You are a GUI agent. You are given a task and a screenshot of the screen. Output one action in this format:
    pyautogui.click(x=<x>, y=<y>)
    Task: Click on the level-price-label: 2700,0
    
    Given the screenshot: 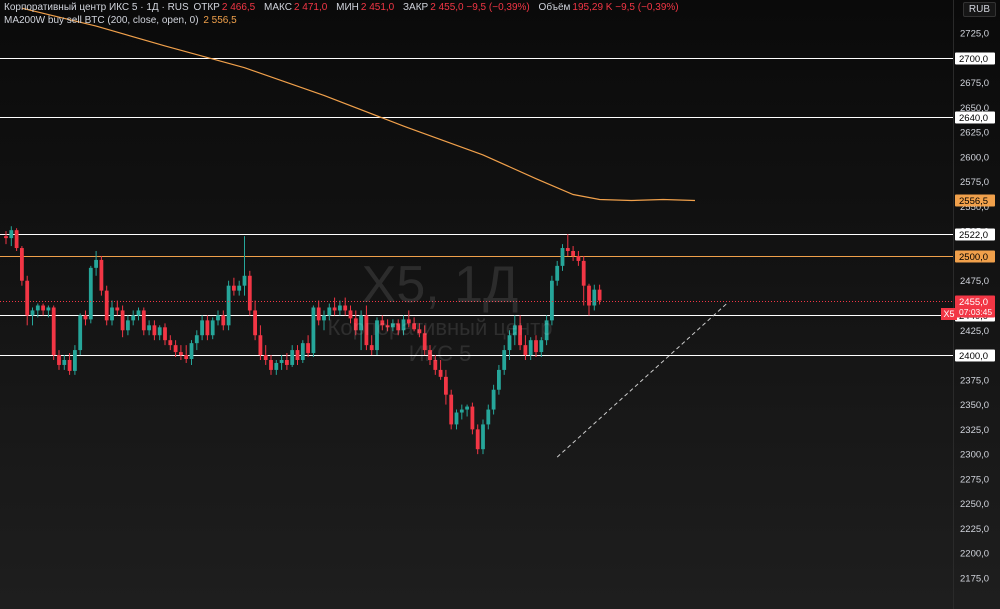 What is the action you would take?
    pyautogui.click(x=973, y=59)
    